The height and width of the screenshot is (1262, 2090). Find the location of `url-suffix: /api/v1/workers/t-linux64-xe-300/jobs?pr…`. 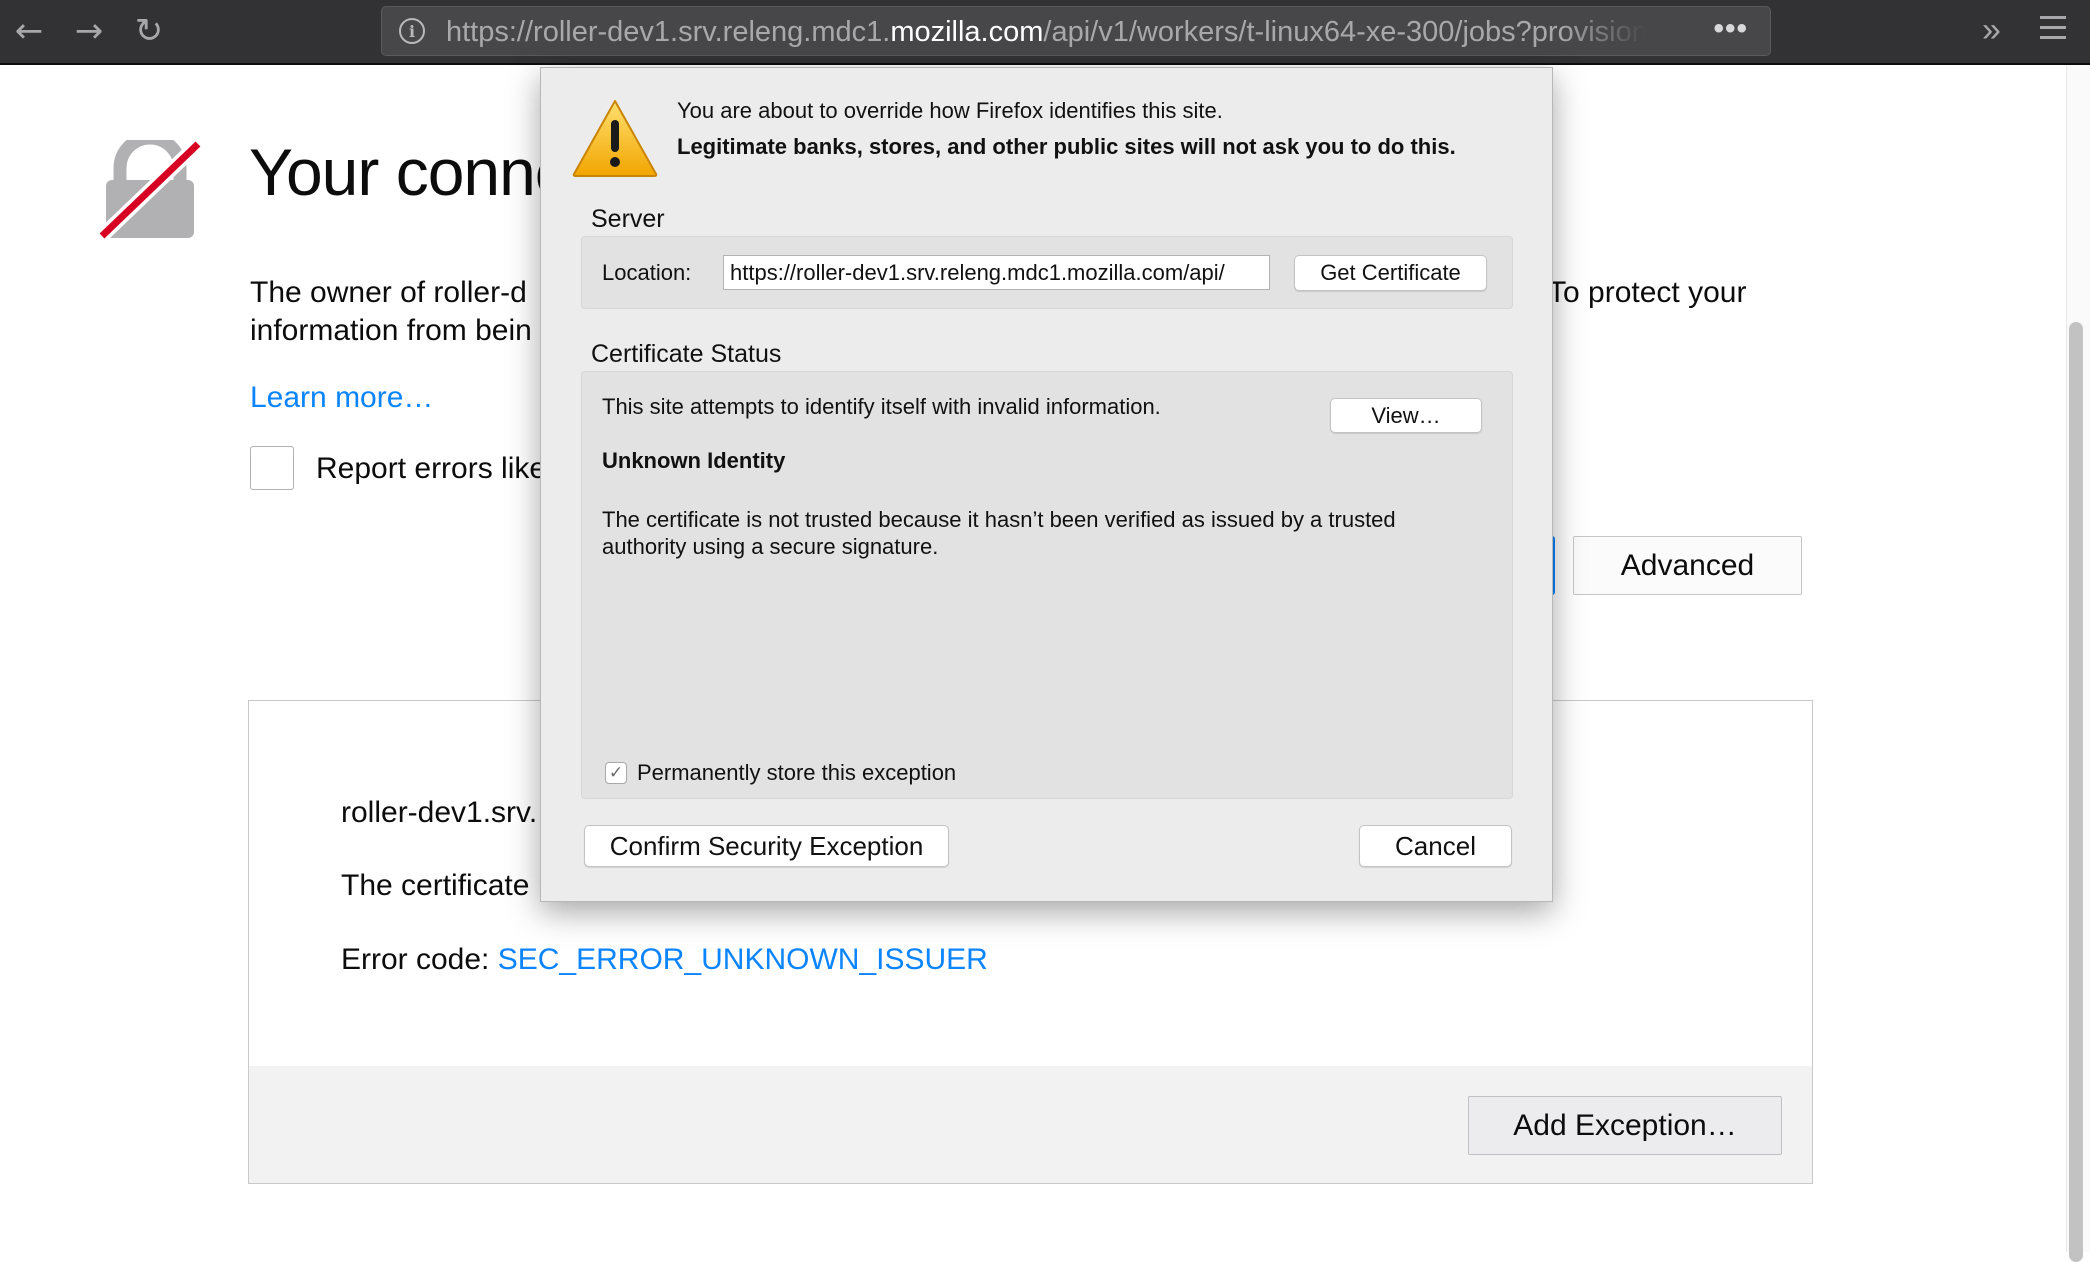

url-suffix: /api/v1/workers/t-linux64-xe-300/jobs?pr… is located at coordinates (1344, 32).